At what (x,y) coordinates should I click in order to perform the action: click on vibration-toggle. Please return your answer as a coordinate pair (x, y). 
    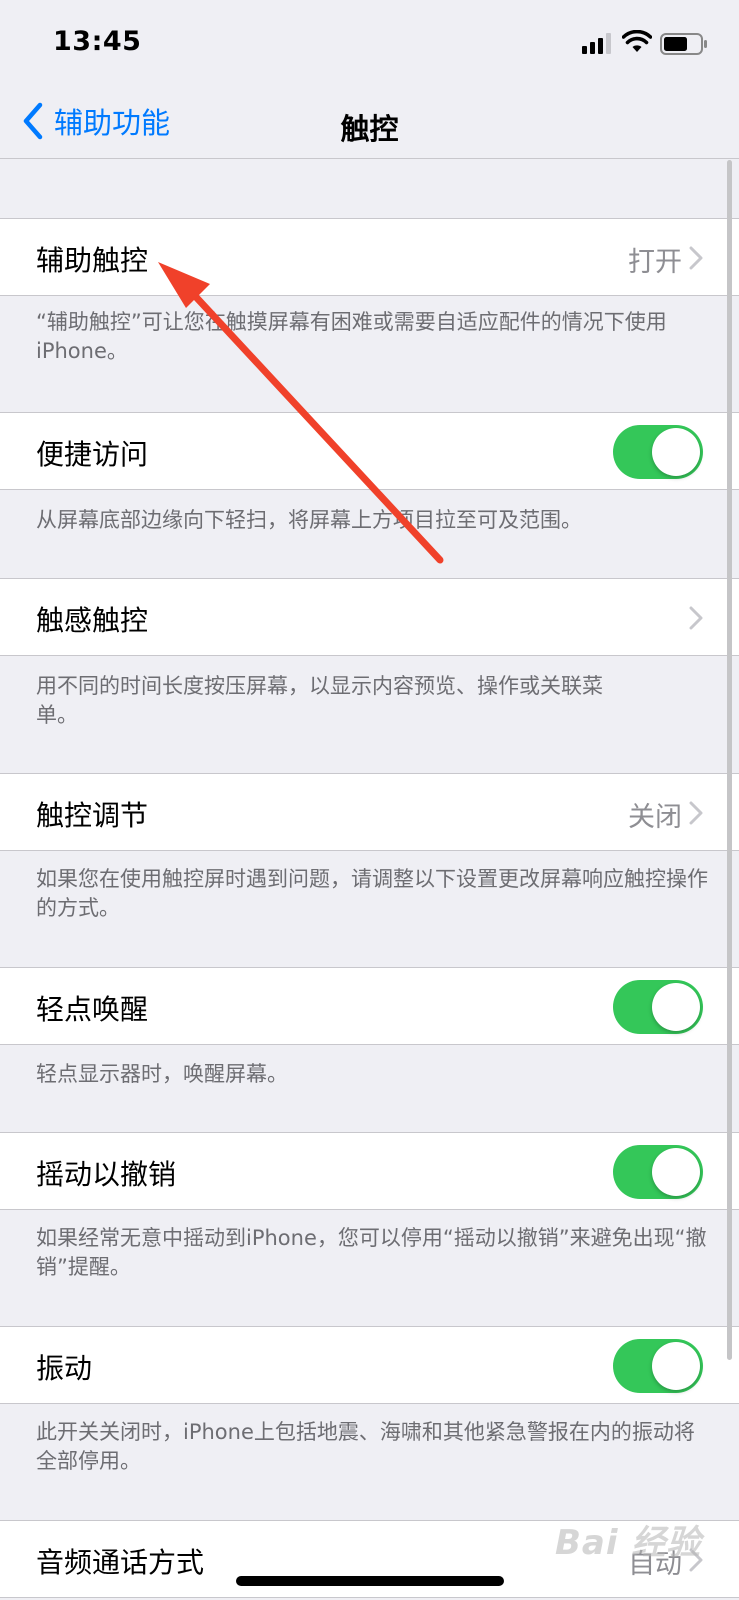
    Looking at the image, I should click on (658, 1366).